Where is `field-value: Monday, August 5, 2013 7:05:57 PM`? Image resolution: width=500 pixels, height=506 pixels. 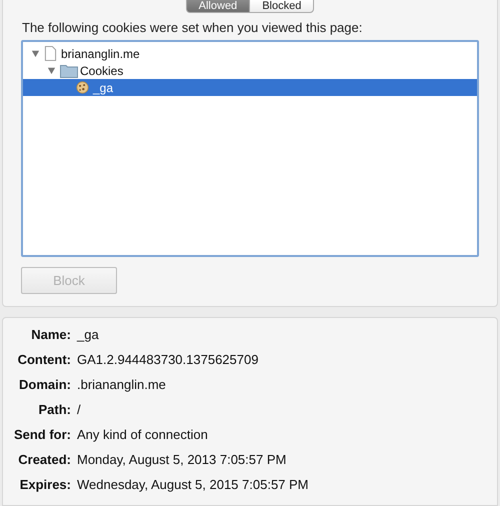 field-value: Monday, August 5, 2013 7:05:57 PM is located at coordinates (181, 459).